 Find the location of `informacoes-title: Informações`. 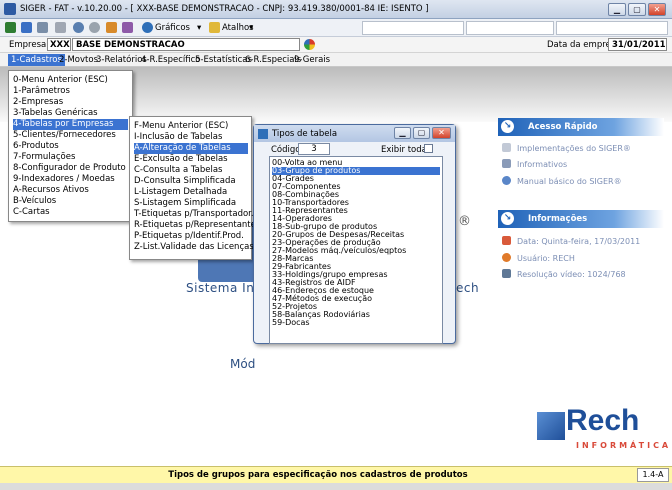

informacoes-title: Informações is located at coordinates (558, 219).